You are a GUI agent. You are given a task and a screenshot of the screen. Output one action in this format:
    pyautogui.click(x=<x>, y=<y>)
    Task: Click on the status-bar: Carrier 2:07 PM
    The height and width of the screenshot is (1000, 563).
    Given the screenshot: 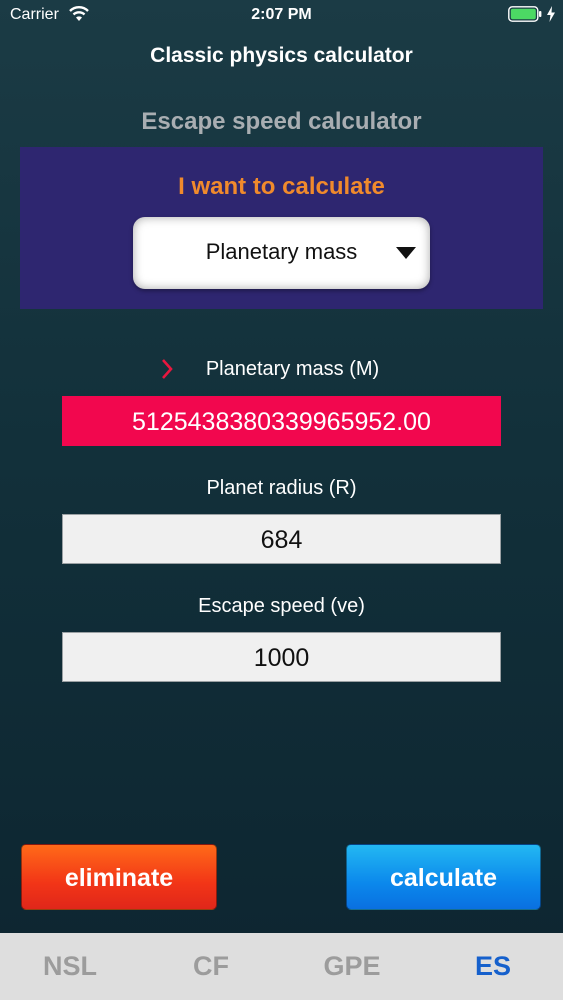 What is the action you would take?
    pyautogui.click(x=281, y=15)
    